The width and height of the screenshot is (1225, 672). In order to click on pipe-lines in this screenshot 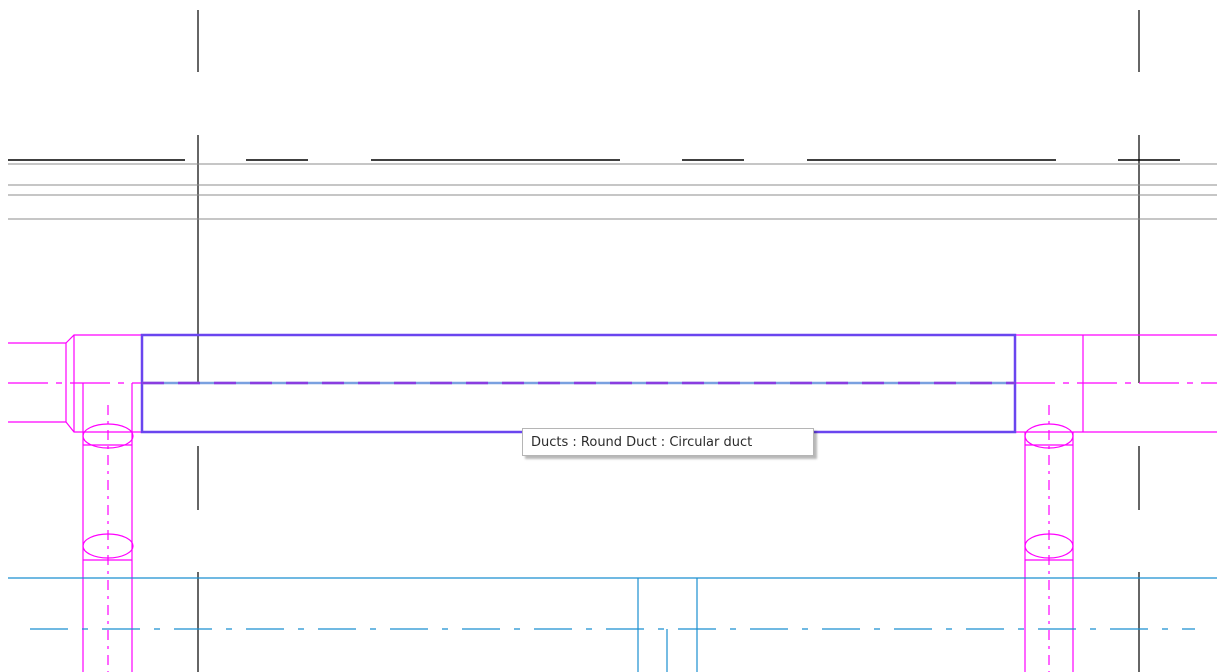, I will do `click(612, 624)`.